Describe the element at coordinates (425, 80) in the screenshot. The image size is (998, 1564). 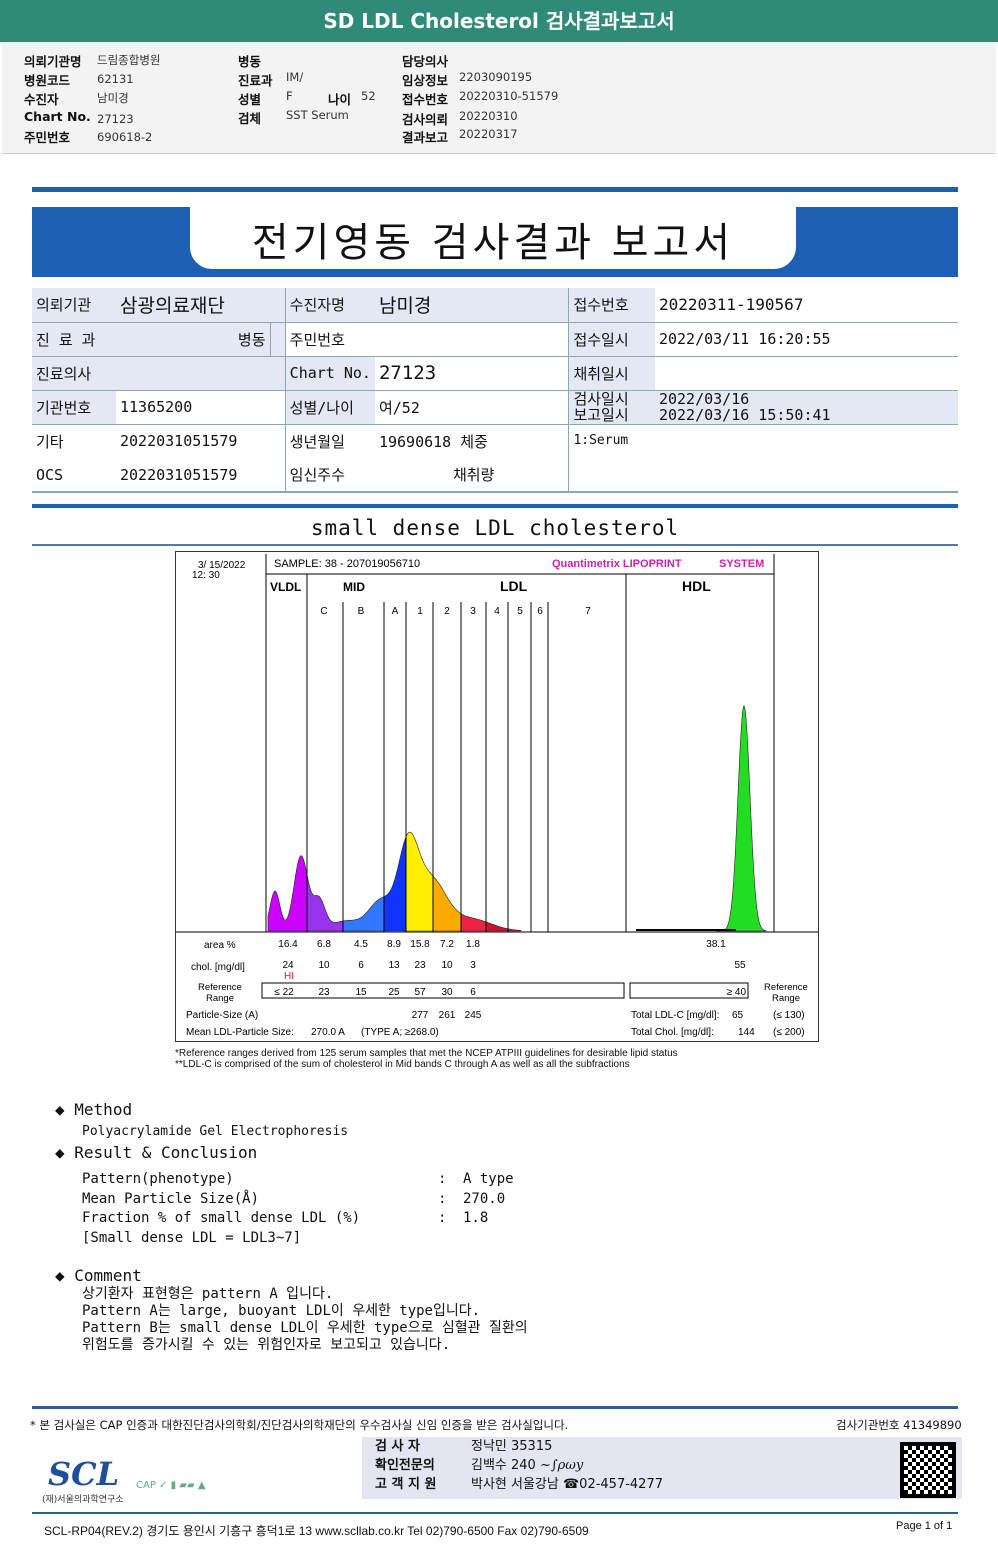
I see `label: 임상정보` at that location.